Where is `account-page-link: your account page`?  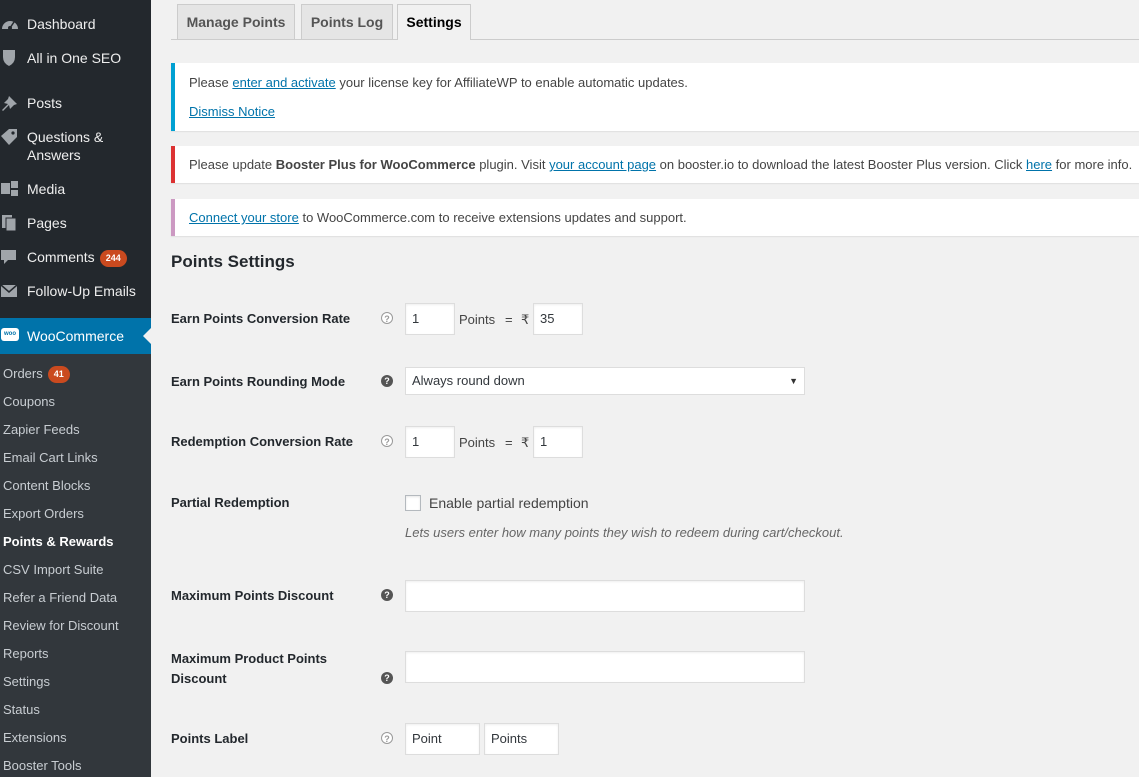 account-page-link: your account page is located at coordinates (602, 164).